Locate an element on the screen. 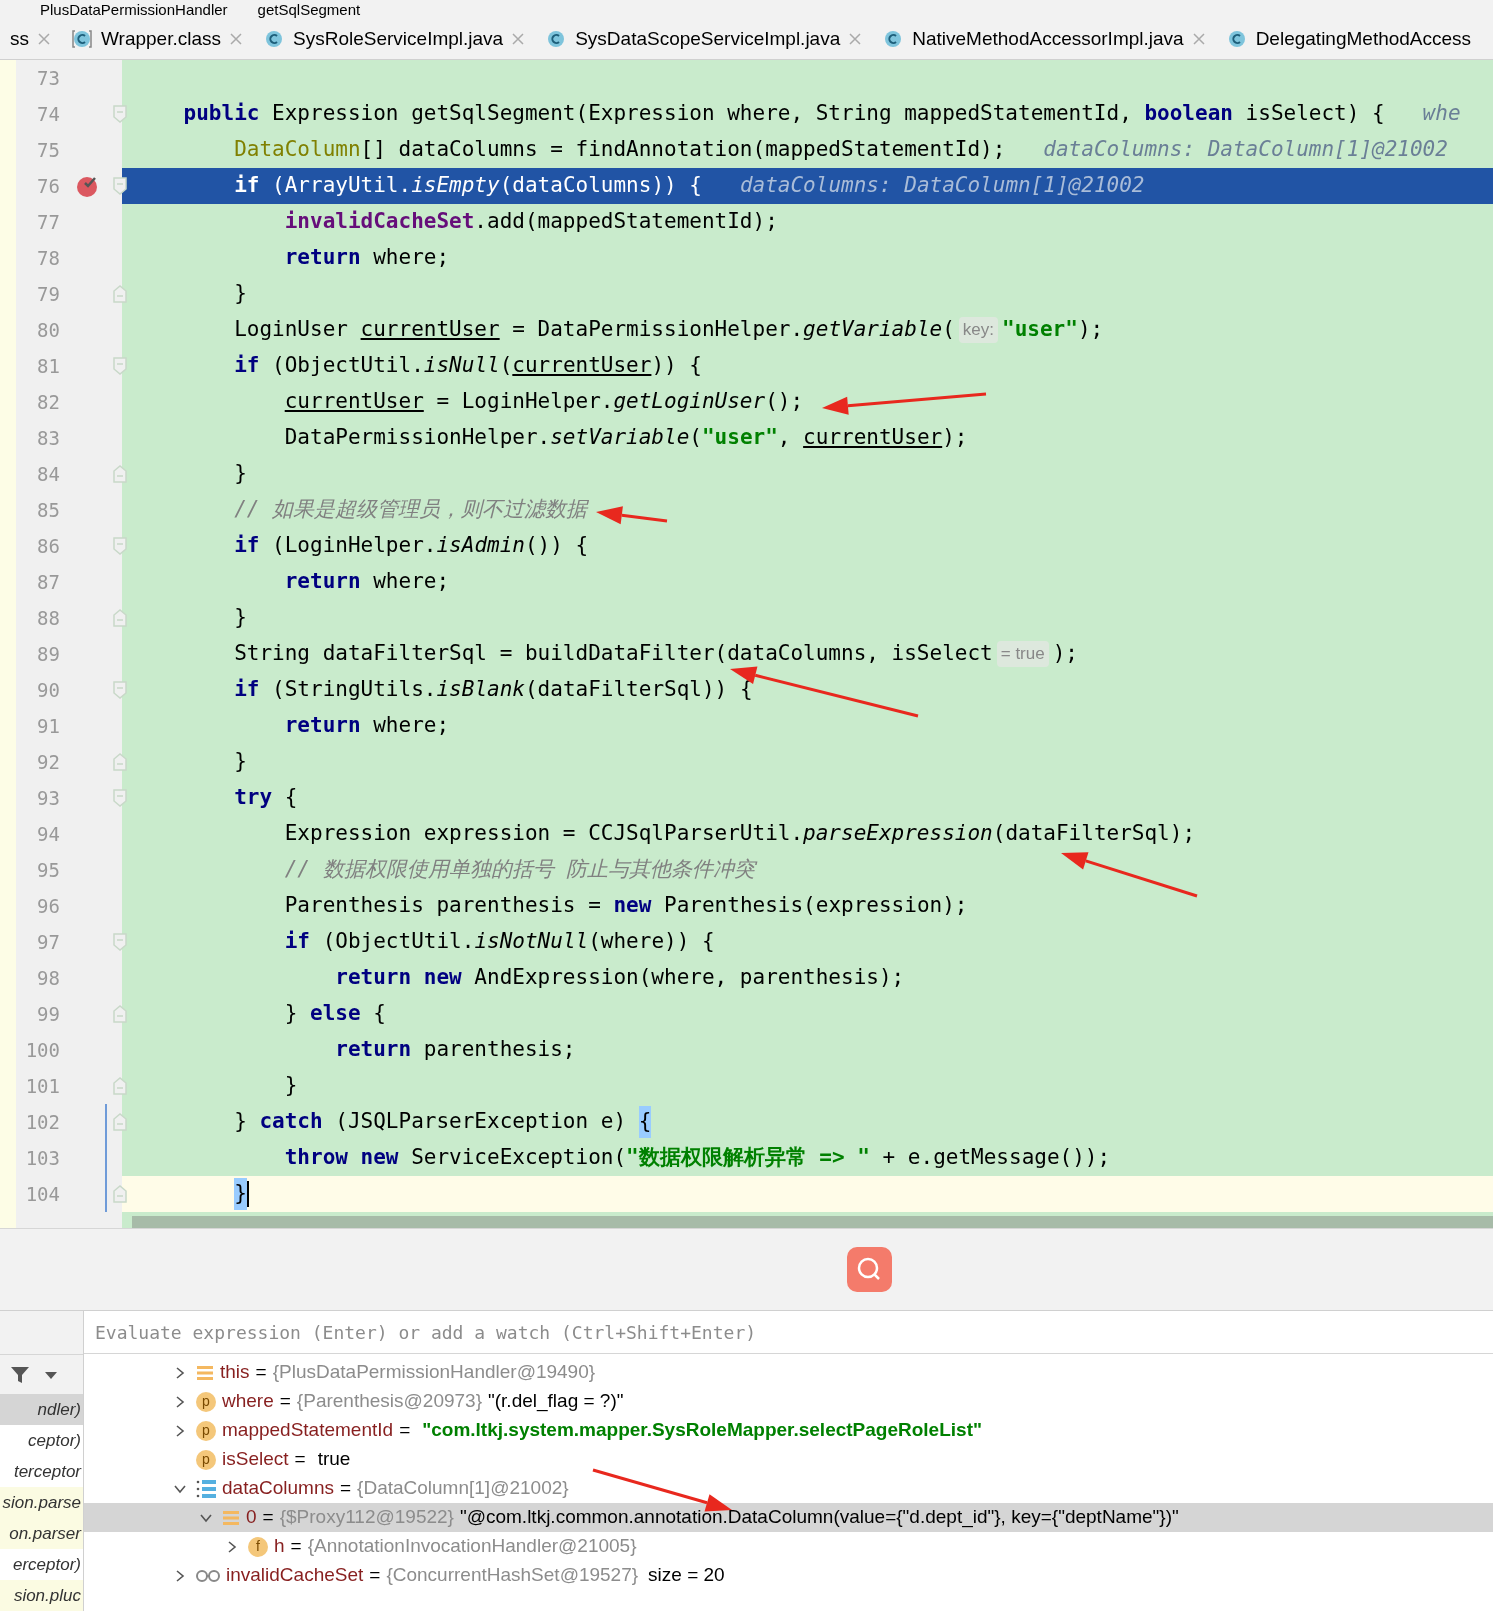  breadcrumb-item: getSqlSegment is located at coordinates (309, 9).